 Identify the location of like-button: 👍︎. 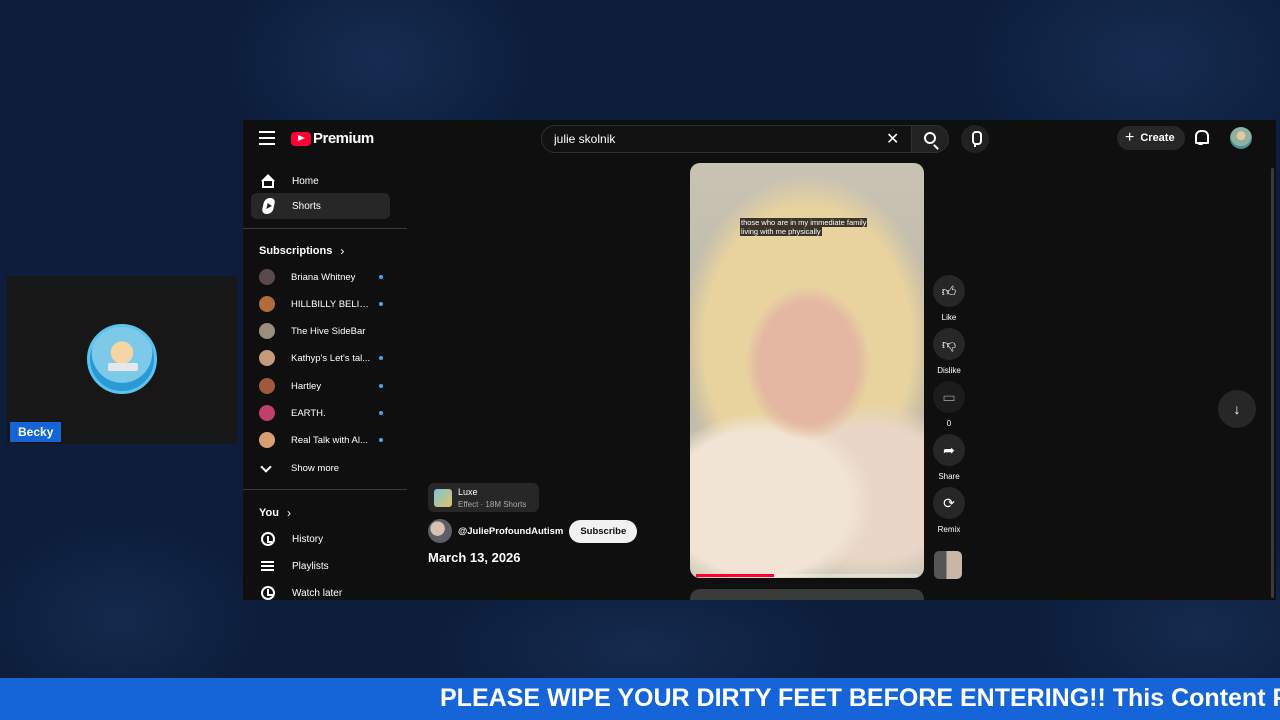
(949, 291).